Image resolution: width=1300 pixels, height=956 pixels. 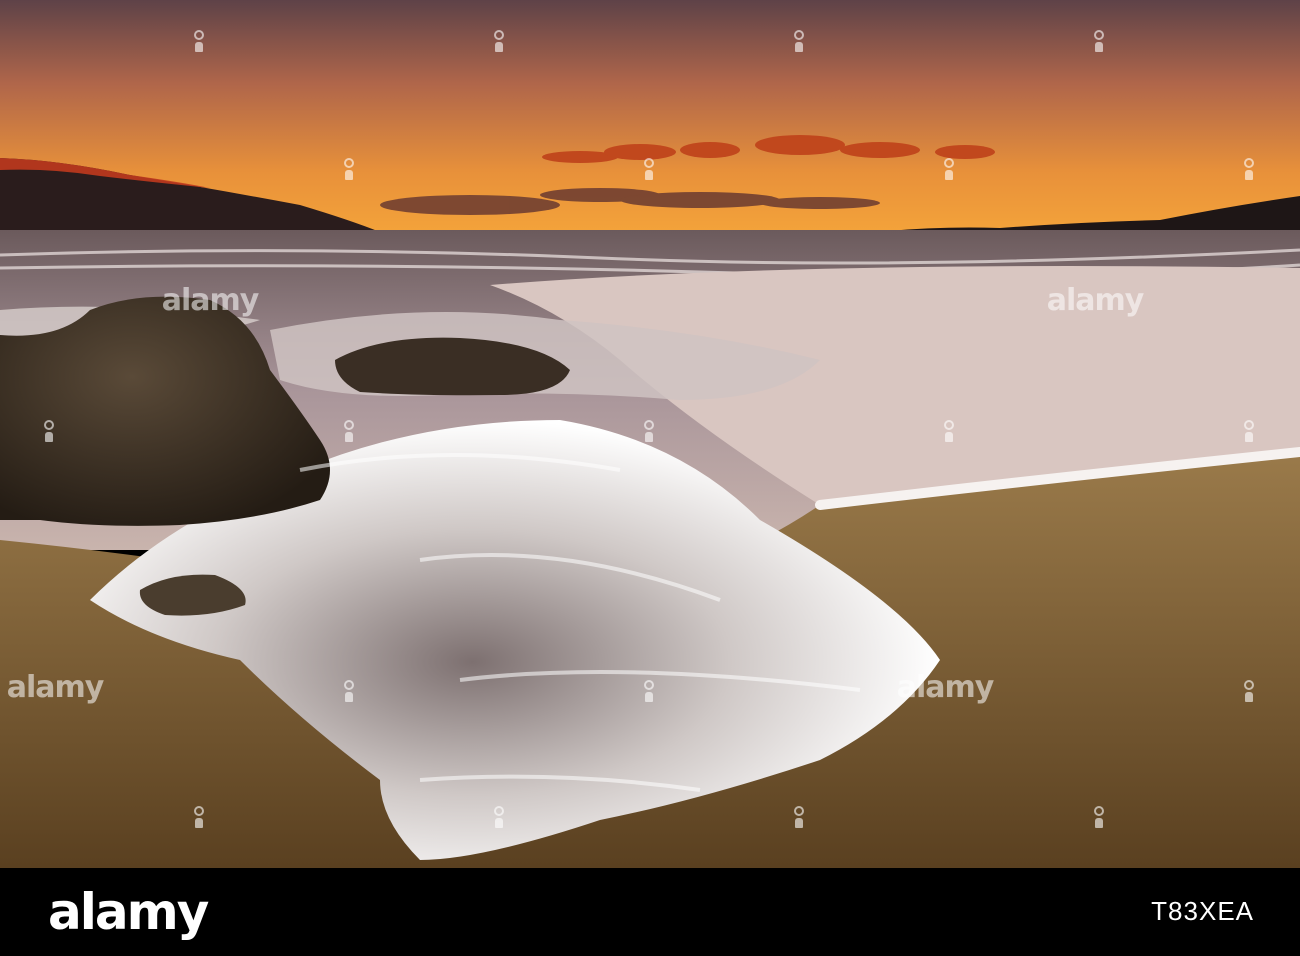 What do you see at coordinates (650, 912) in the screenshot?
I see `stock-footer-bar: alamy T83XEA` at bounding box center [650, 912].